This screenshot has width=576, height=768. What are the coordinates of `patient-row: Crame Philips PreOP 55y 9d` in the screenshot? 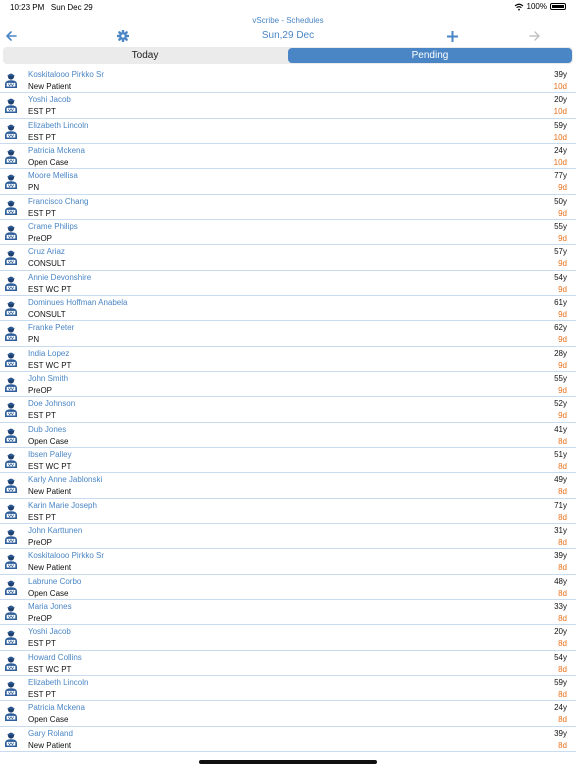 It's located at (288, 233).